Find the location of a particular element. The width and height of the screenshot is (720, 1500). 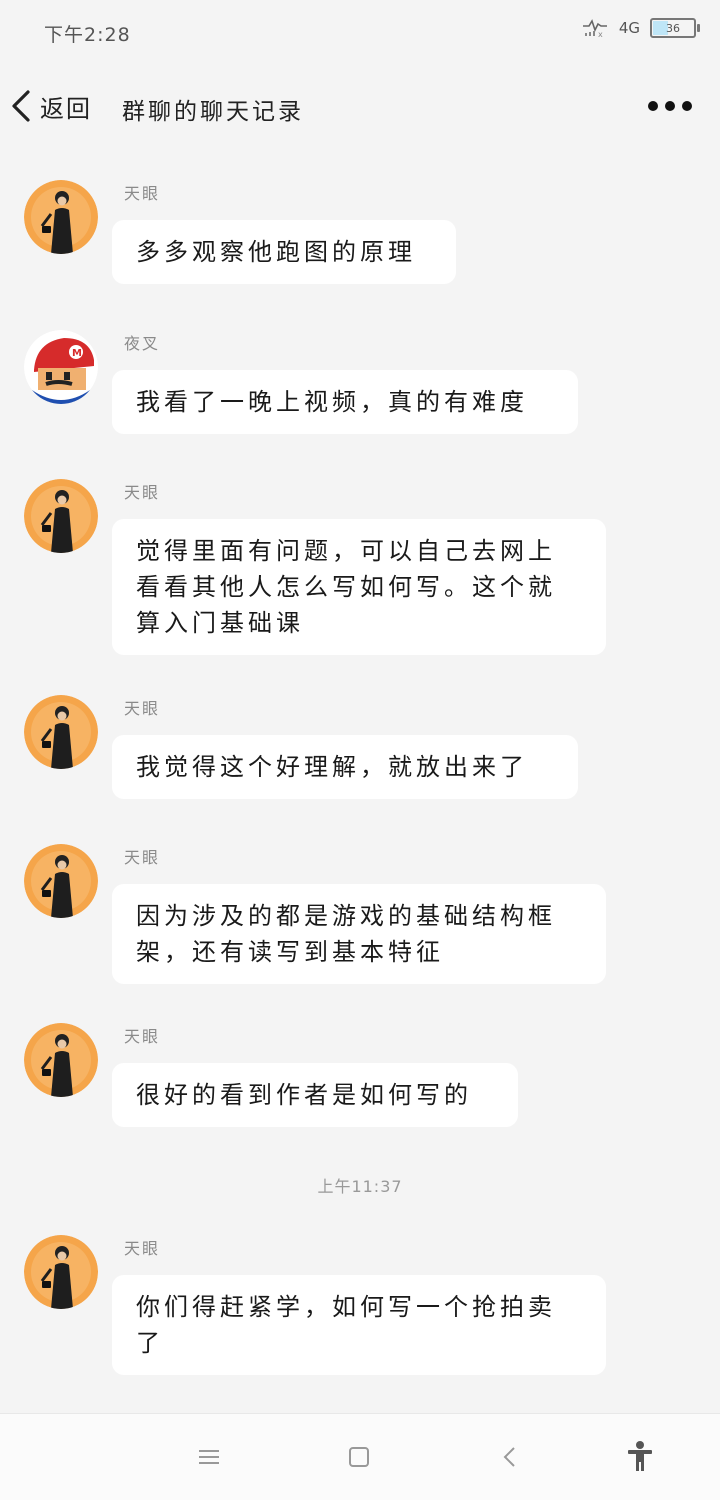

back-button: 返回 is located at coordinates (50, 106).